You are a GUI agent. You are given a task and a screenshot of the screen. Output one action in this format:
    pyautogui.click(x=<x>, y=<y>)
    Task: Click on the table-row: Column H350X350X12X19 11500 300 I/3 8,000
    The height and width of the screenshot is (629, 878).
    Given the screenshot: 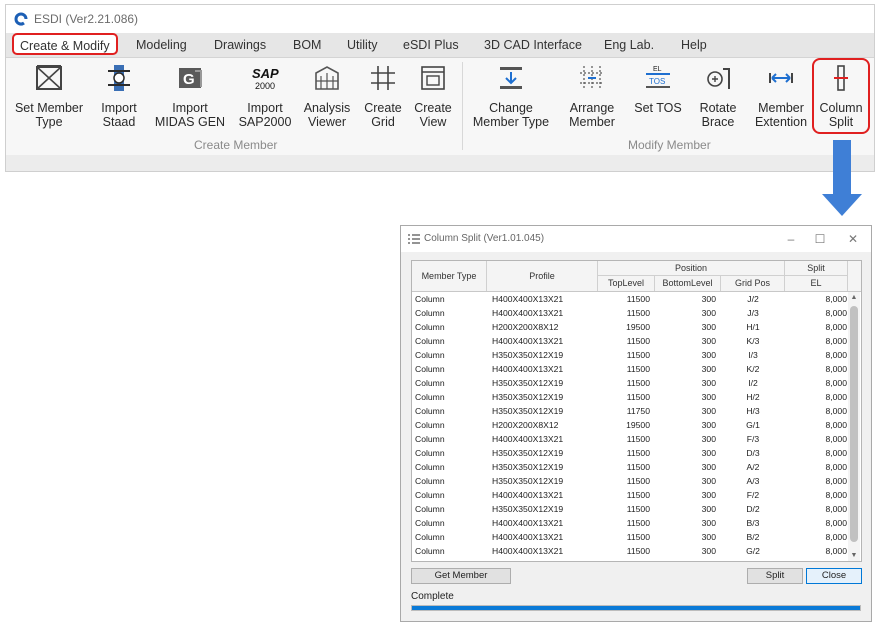 What is the action you would take?
    pyautogui.click(x=630, y=355)
    